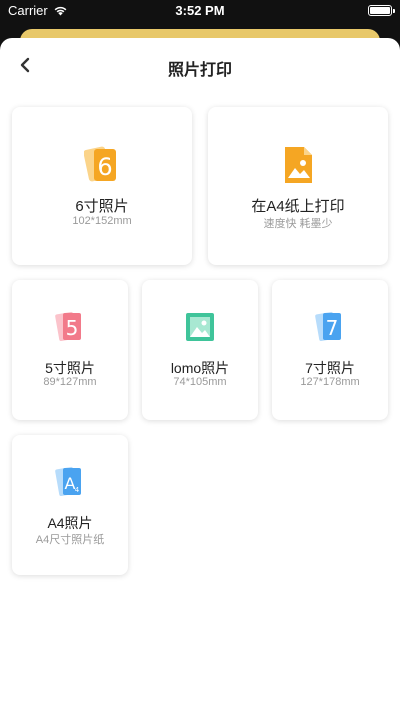 The width and height of the screenshot is (400, 710). I want to click on card-subtitle: 74*105mm, so click(200, 382).